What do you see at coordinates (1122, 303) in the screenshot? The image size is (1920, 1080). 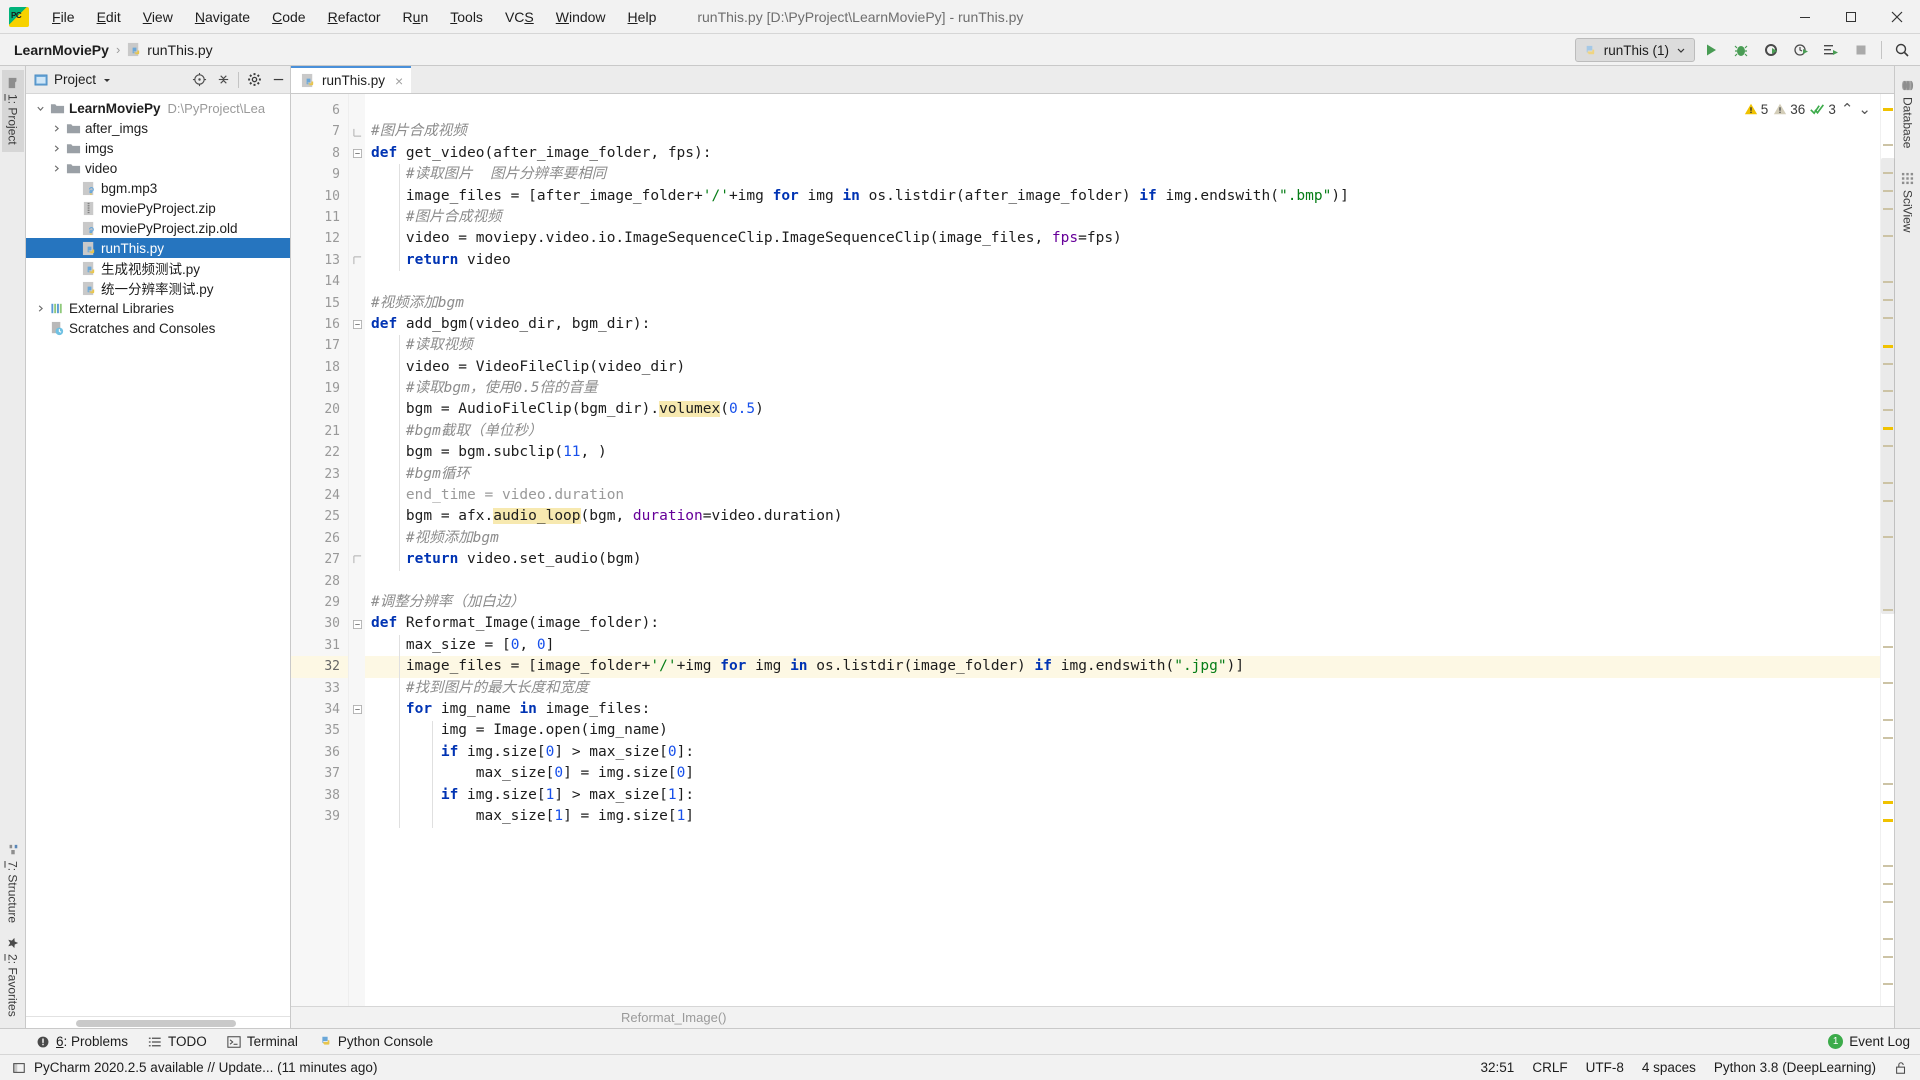 I see `code-line-15: #视频添加bgm` at bounding box center [1122, 303].